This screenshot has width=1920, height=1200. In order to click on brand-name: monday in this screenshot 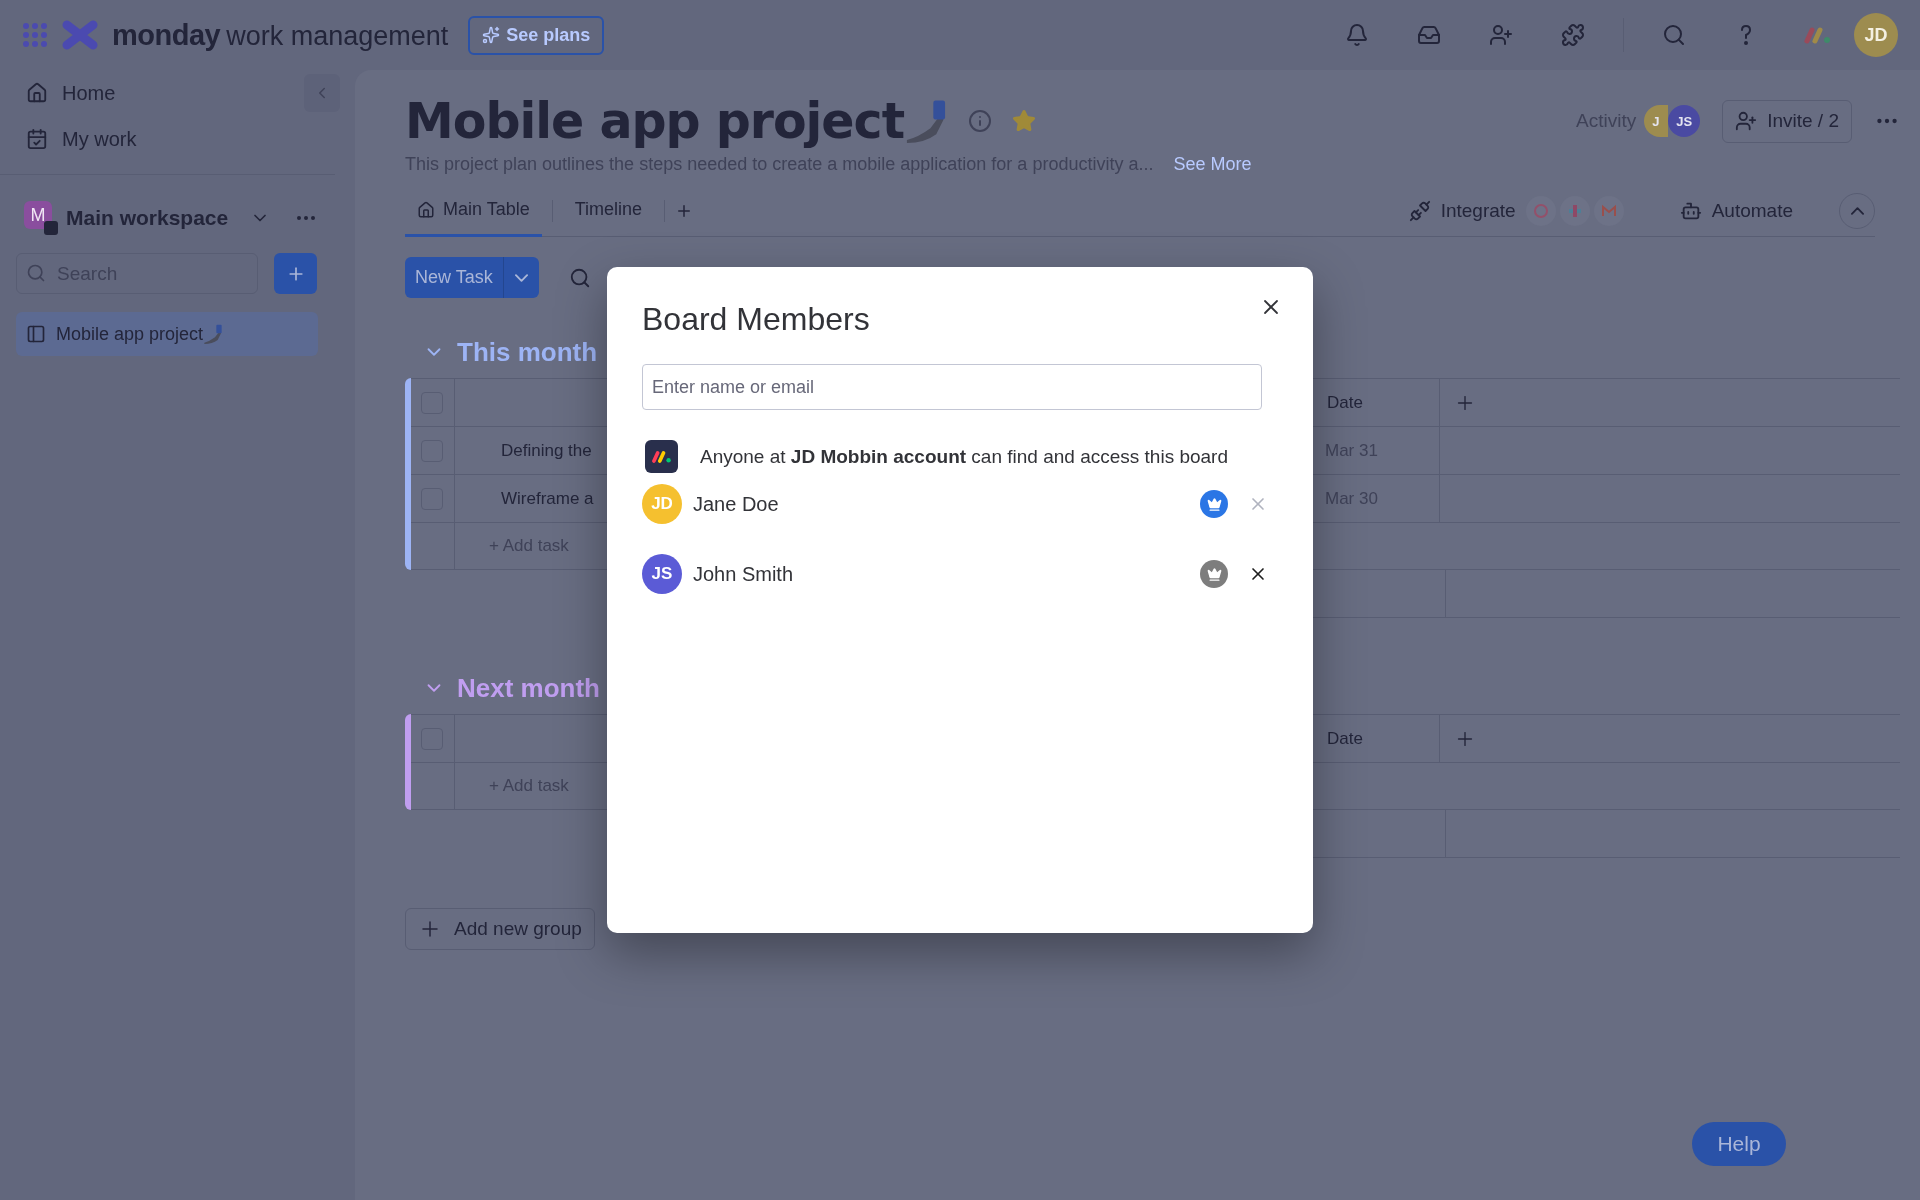, I will do `click(166, 35)`.